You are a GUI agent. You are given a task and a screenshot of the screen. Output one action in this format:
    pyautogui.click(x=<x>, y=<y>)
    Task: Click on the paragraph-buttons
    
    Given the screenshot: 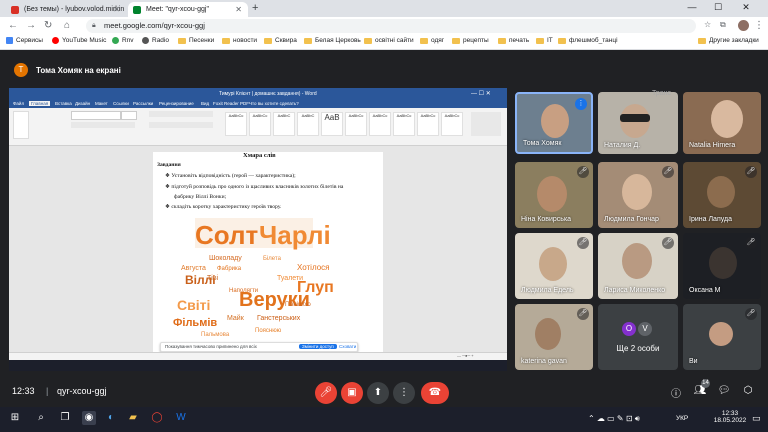 What is the action you would take?
    pyautogui.click(x=181, y=114)
    